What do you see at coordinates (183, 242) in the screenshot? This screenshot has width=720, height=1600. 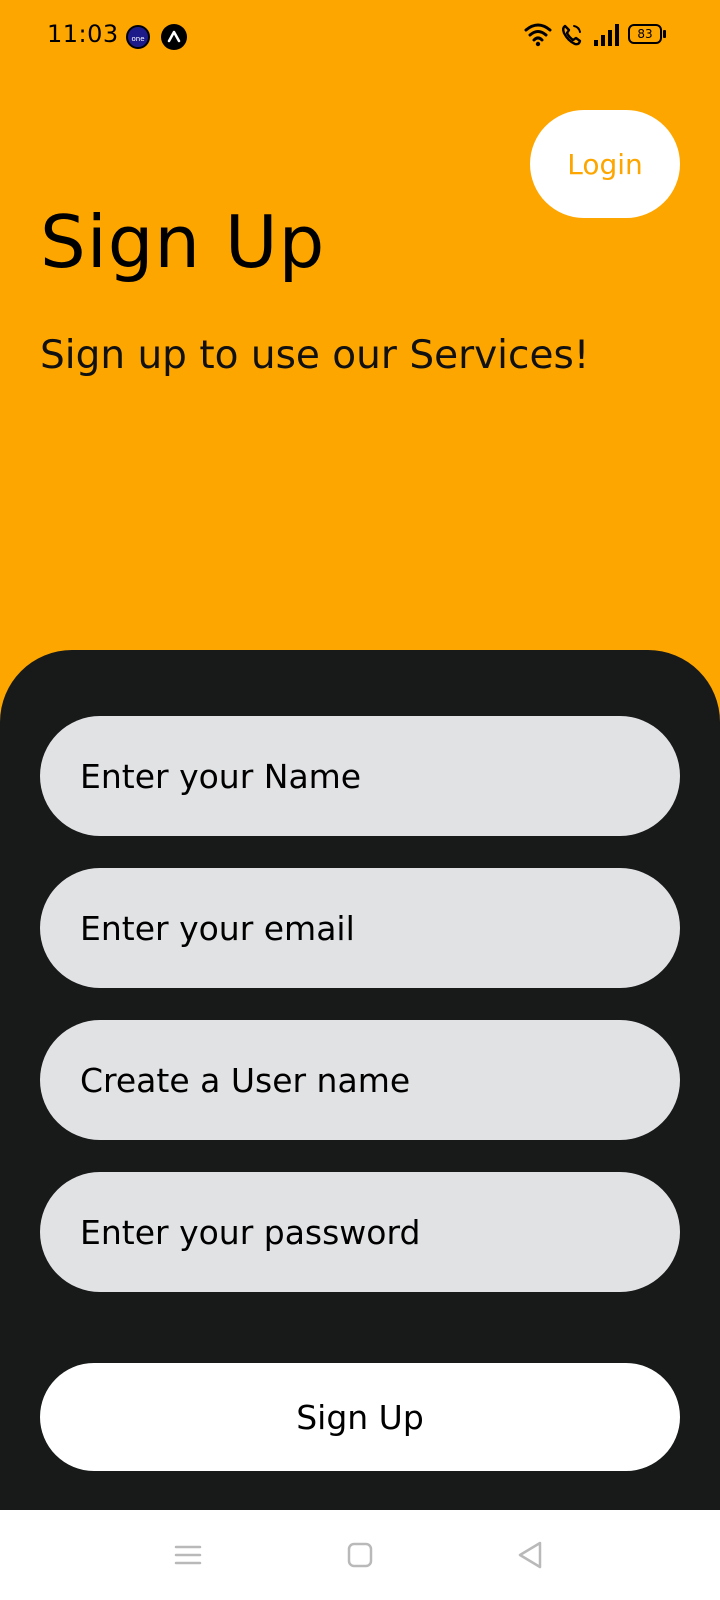 I see `page-title: Sign Up` at bounding box center [183, 242].